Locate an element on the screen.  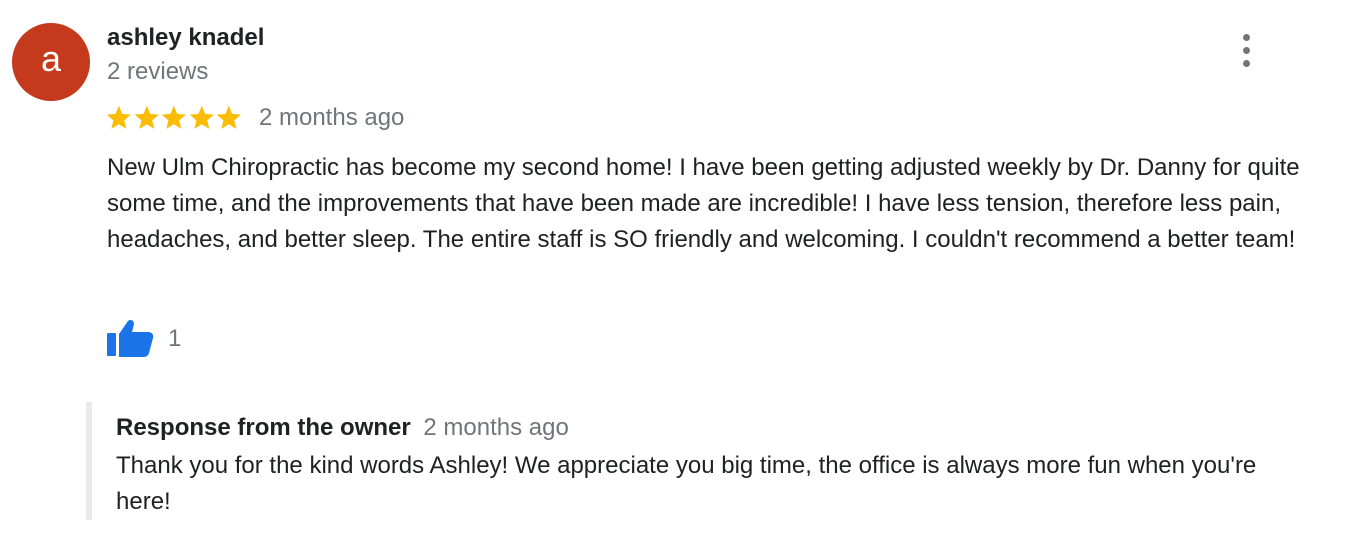
avatar: a is located at coordinates (51, 62).